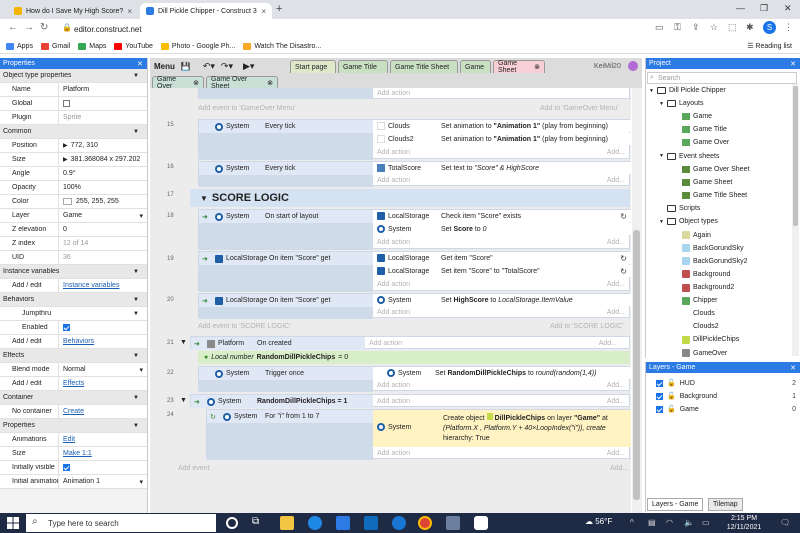 The image size is (800, 533). What do you see at coordinates (688, 221) in the screenshot?
I see `tree-folder-object-types: ▼ Object types` at bounding box center [688, 221].